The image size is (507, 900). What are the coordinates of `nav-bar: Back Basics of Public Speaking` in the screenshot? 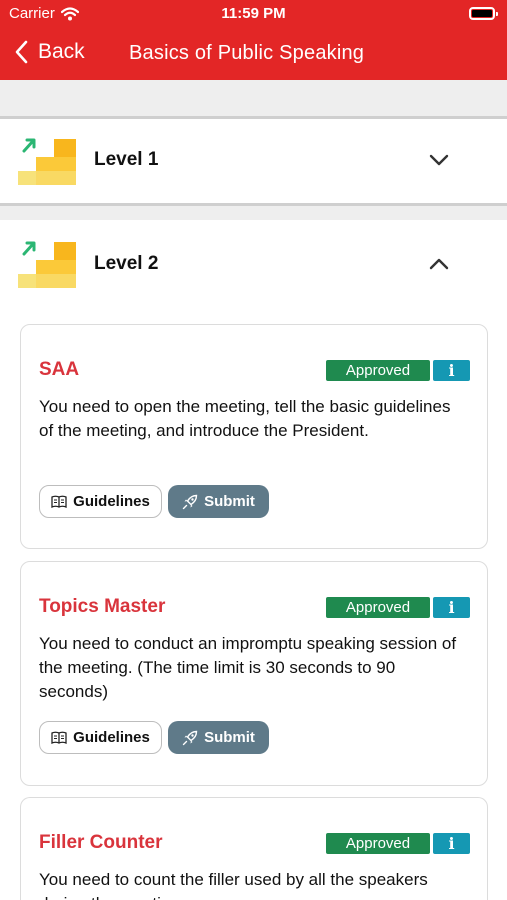 It's located at (253, 54).